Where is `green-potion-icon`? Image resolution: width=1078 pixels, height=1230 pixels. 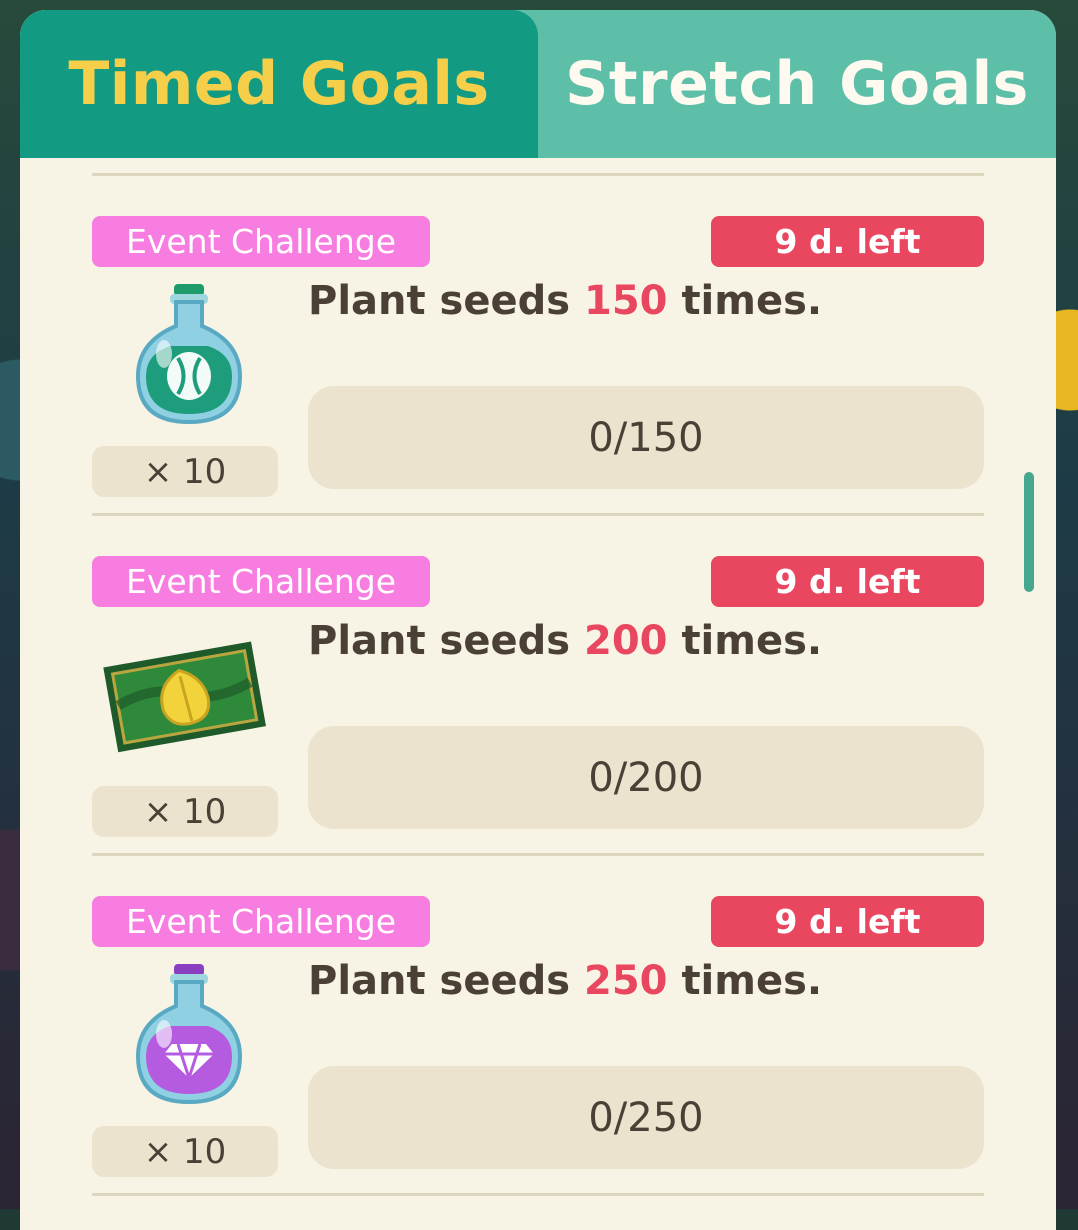
green-potion-icon is located at coordinates (184, 359).